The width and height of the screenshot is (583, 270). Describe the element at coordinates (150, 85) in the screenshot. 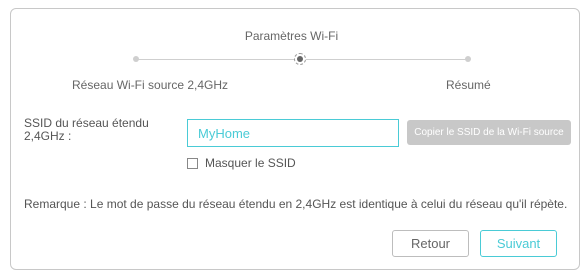

I see `step-label-source: Réseau Wi-Fi source 2,4GHz` at that location.